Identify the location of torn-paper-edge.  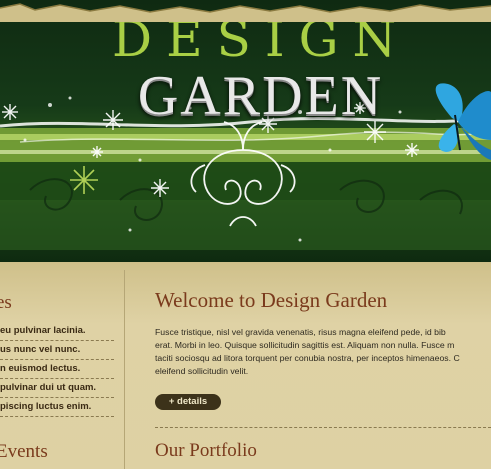
(245, 12).